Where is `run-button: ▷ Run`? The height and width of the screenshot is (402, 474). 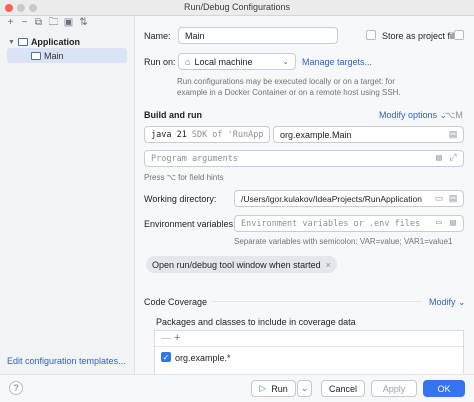 run-button: ▷ Run is located at coordinates (273, 388).